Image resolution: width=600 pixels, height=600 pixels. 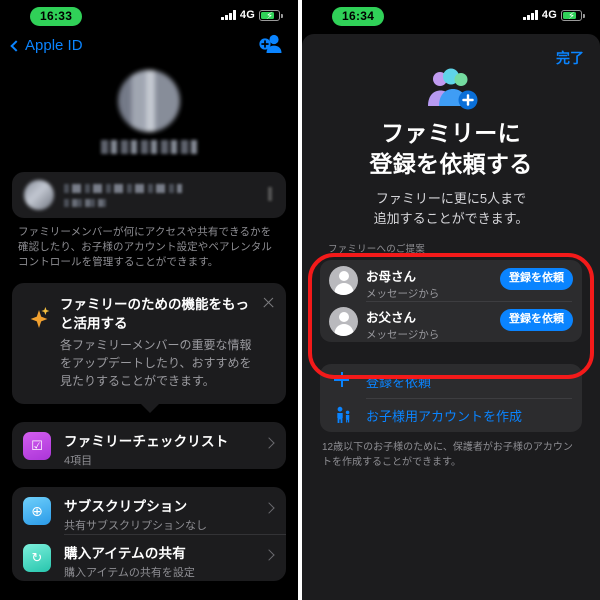 I want to click on promo-tail, so click(x=150, y=408).